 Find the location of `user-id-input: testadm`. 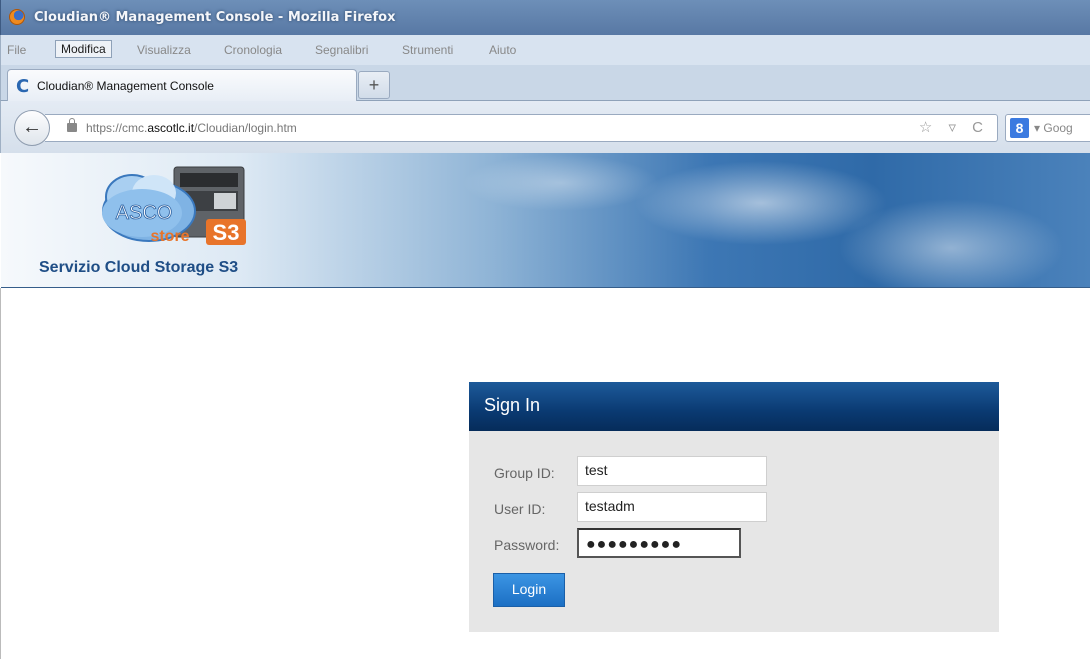

user-id-input: testadm is located at coordinates (672, 507).